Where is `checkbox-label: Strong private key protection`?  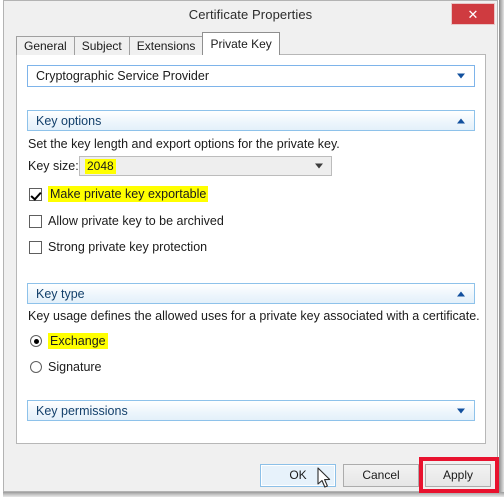 checkbox-label: Strong private key protection is located at coordinates (128, 247).